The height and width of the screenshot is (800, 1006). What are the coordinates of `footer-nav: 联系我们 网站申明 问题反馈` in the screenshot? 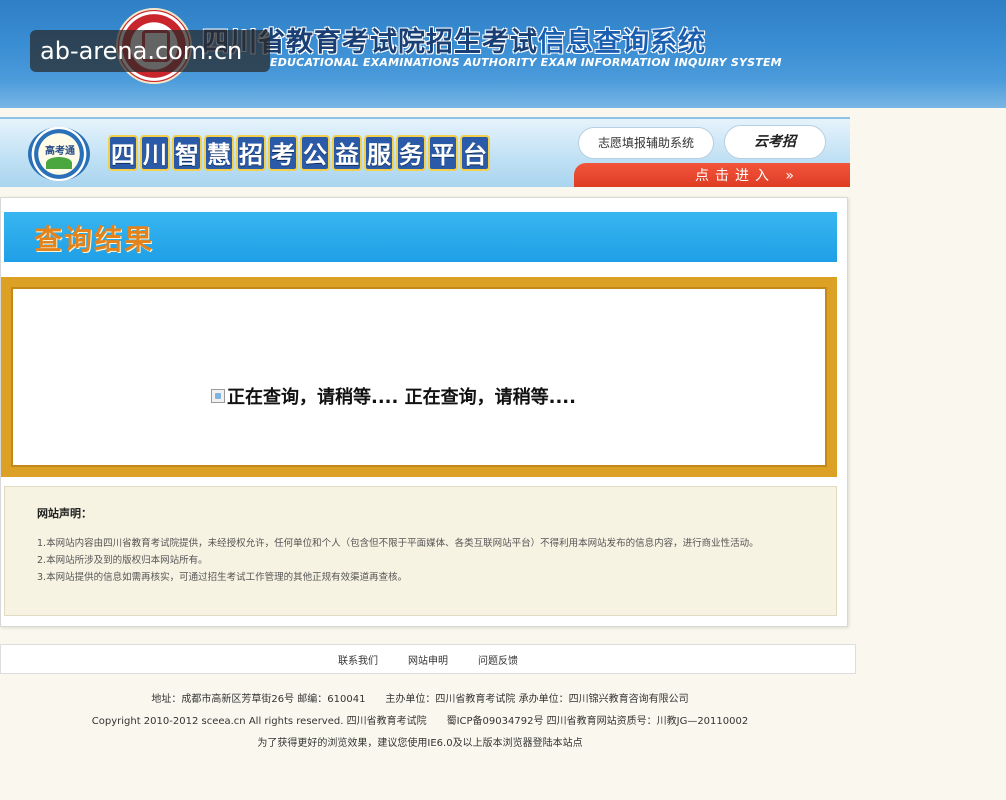 It's located at (428, 659).